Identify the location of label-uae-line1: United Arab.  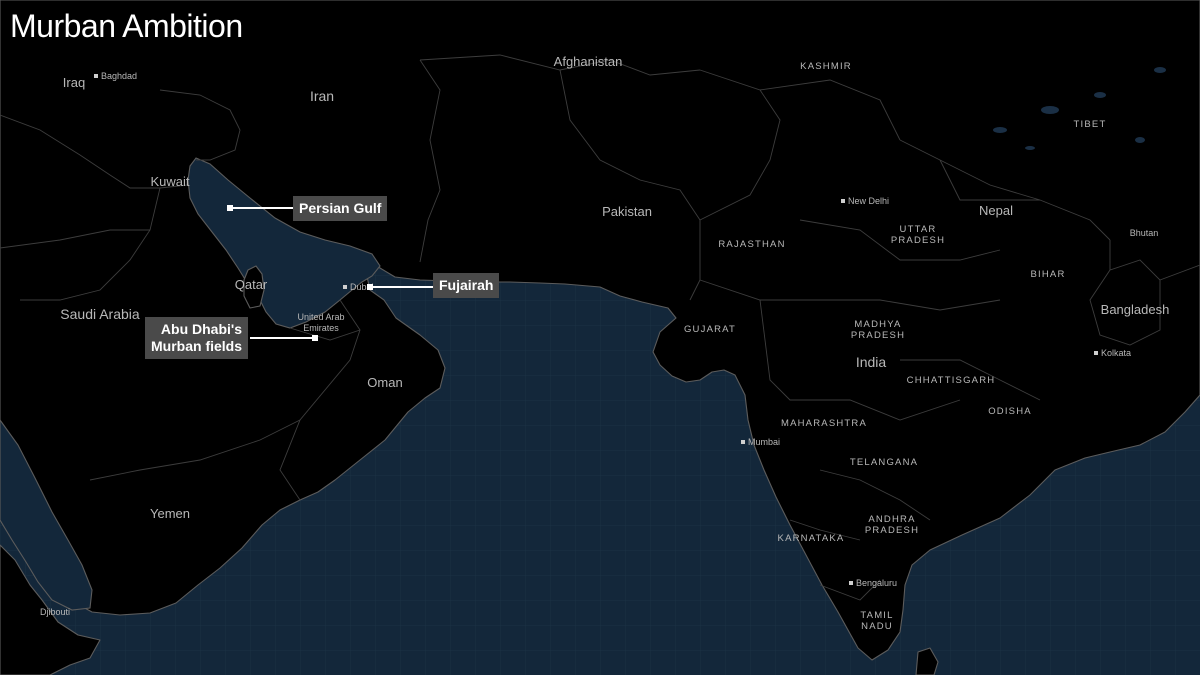
(320, 317).